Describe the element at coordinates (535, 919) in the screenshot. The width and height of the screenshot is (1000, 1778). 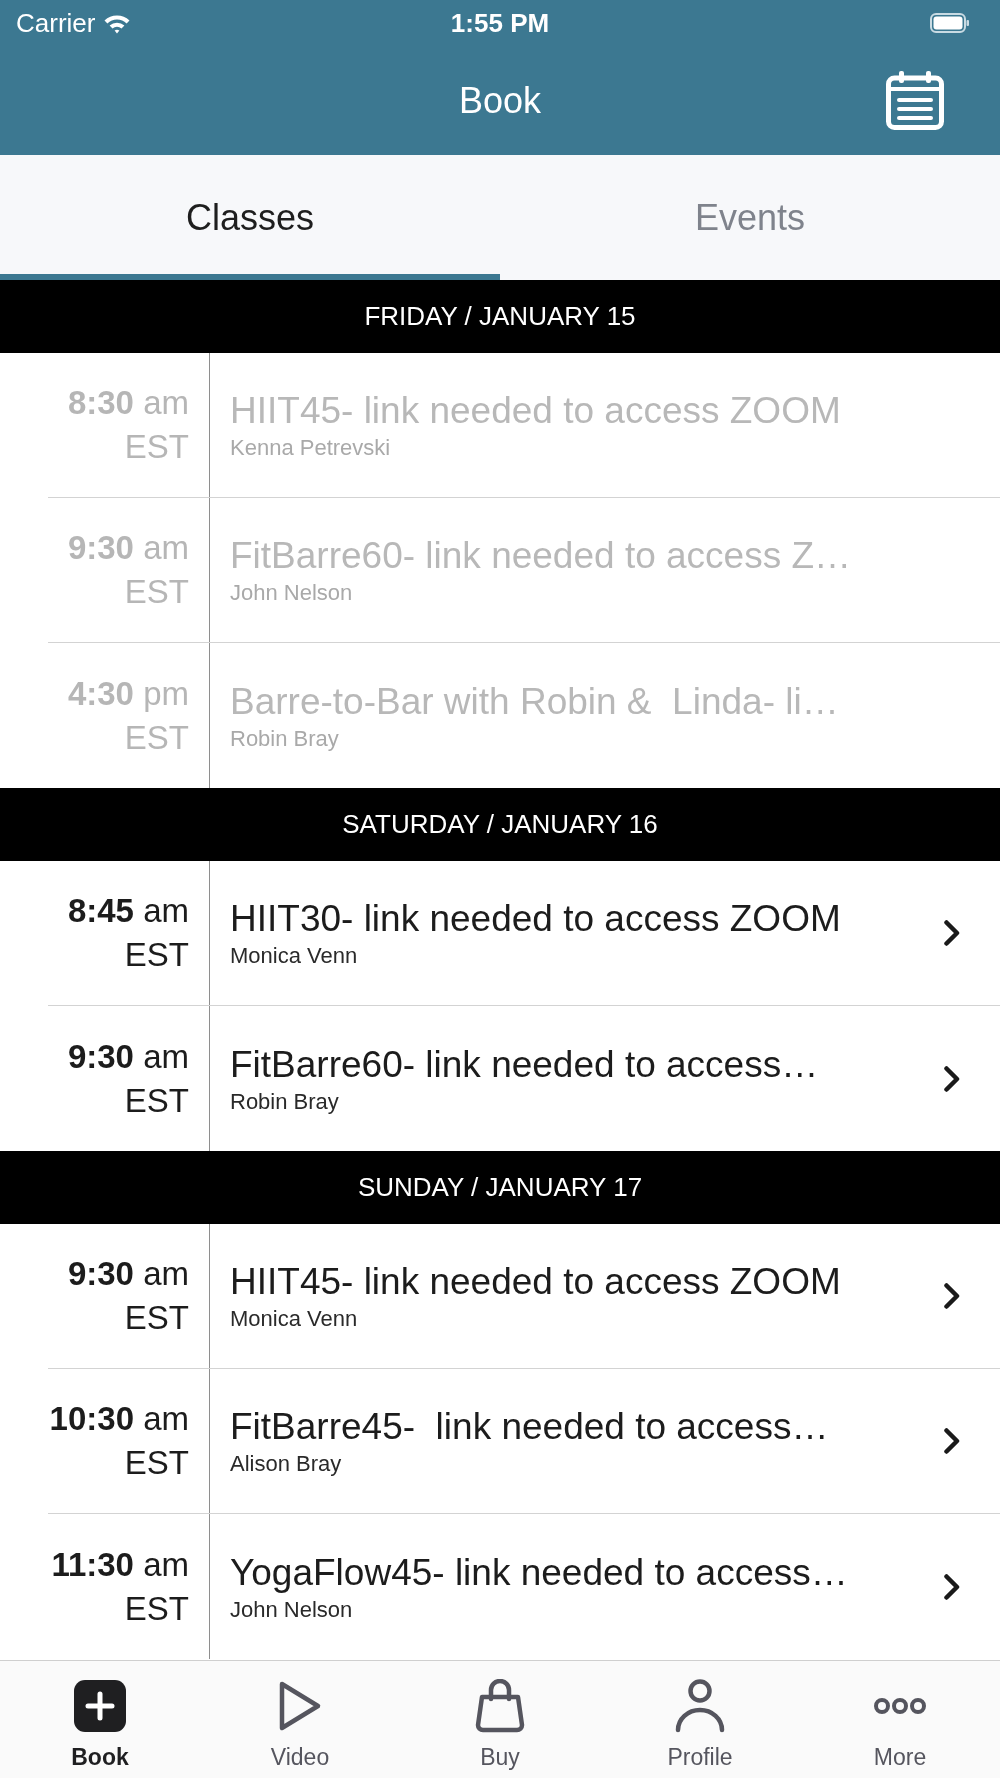
I see `class-title: HIIT30- link needed to access ZOOM` at that location.